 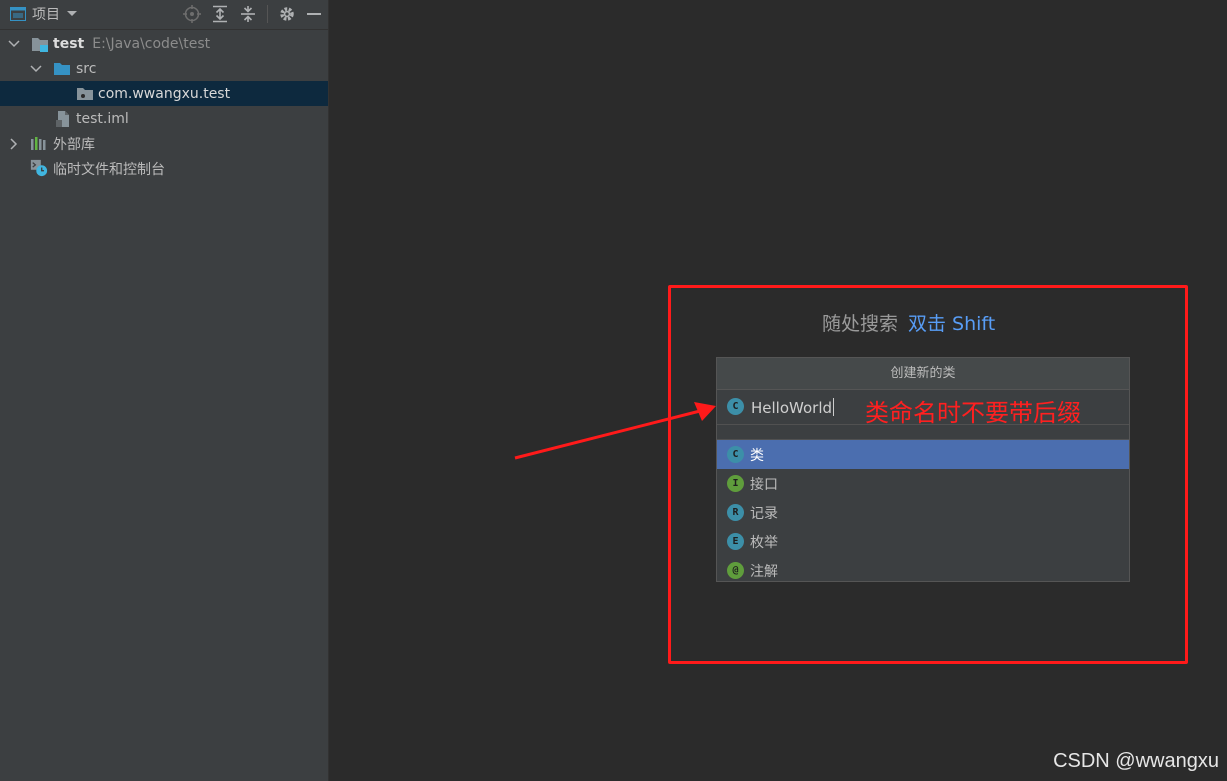 What do you see at coordinates (164, 118) in the screenshot?
I see `tree-item-iml: test.iml` at bounding box center [164, 118].